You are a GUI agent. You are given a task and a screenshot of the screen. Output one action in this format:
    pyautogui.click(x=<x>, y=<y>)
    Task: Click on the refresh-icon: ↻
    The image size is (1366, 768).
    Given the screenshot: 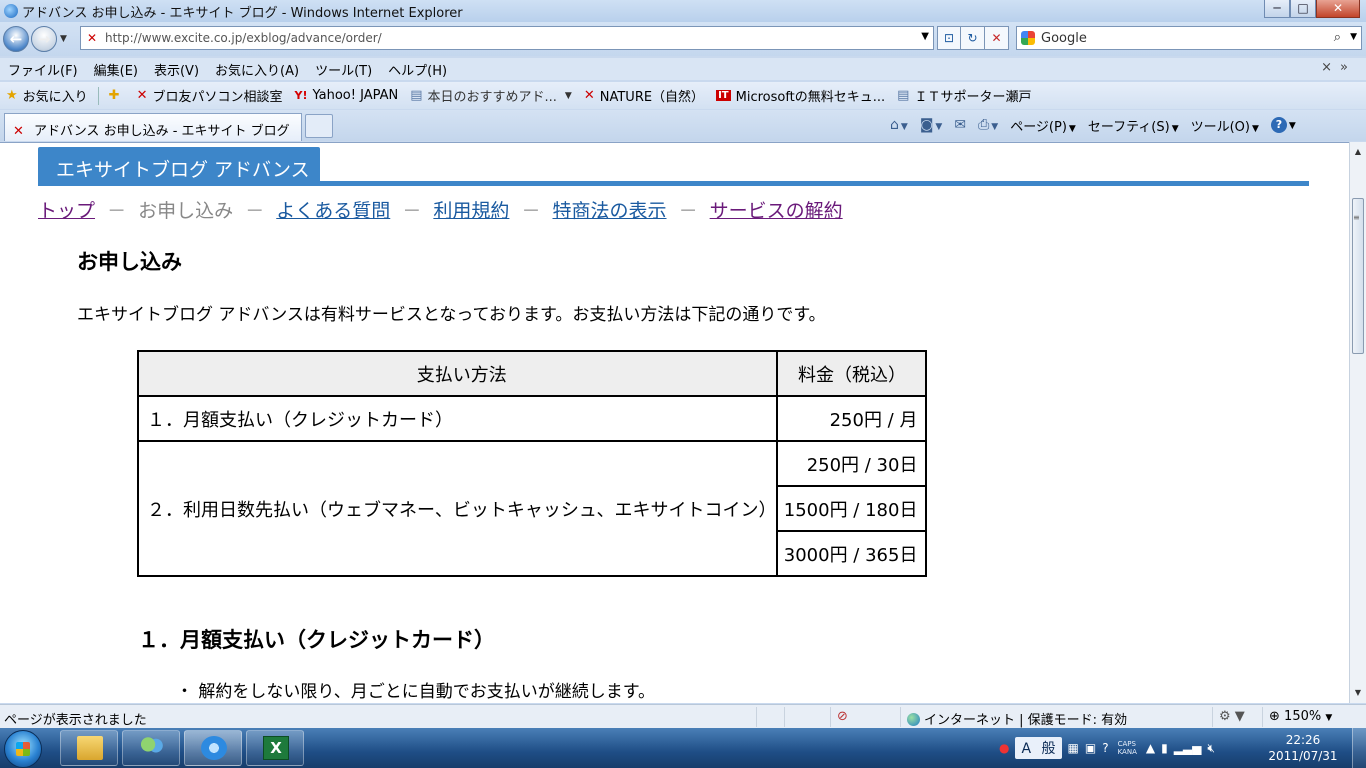 What is the action you would take?
    pyautogui.click(x=973, y=38)
    